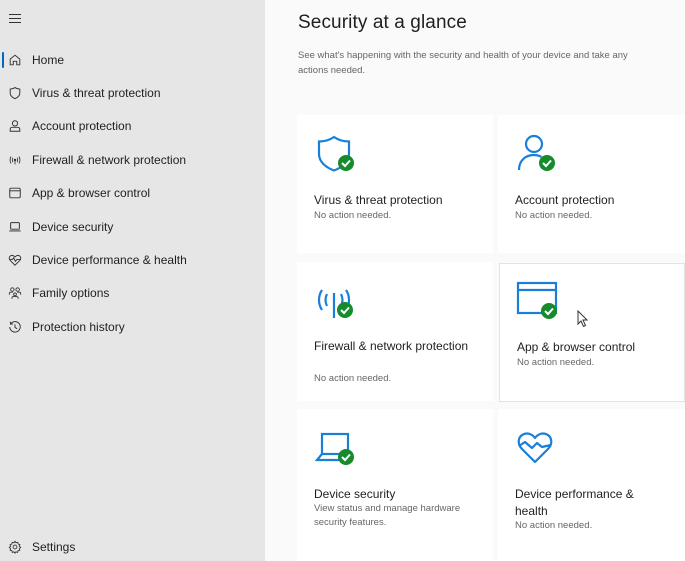 This screenshot has width=685, height=561. I want to click on active-indicator, so click(3, 60).